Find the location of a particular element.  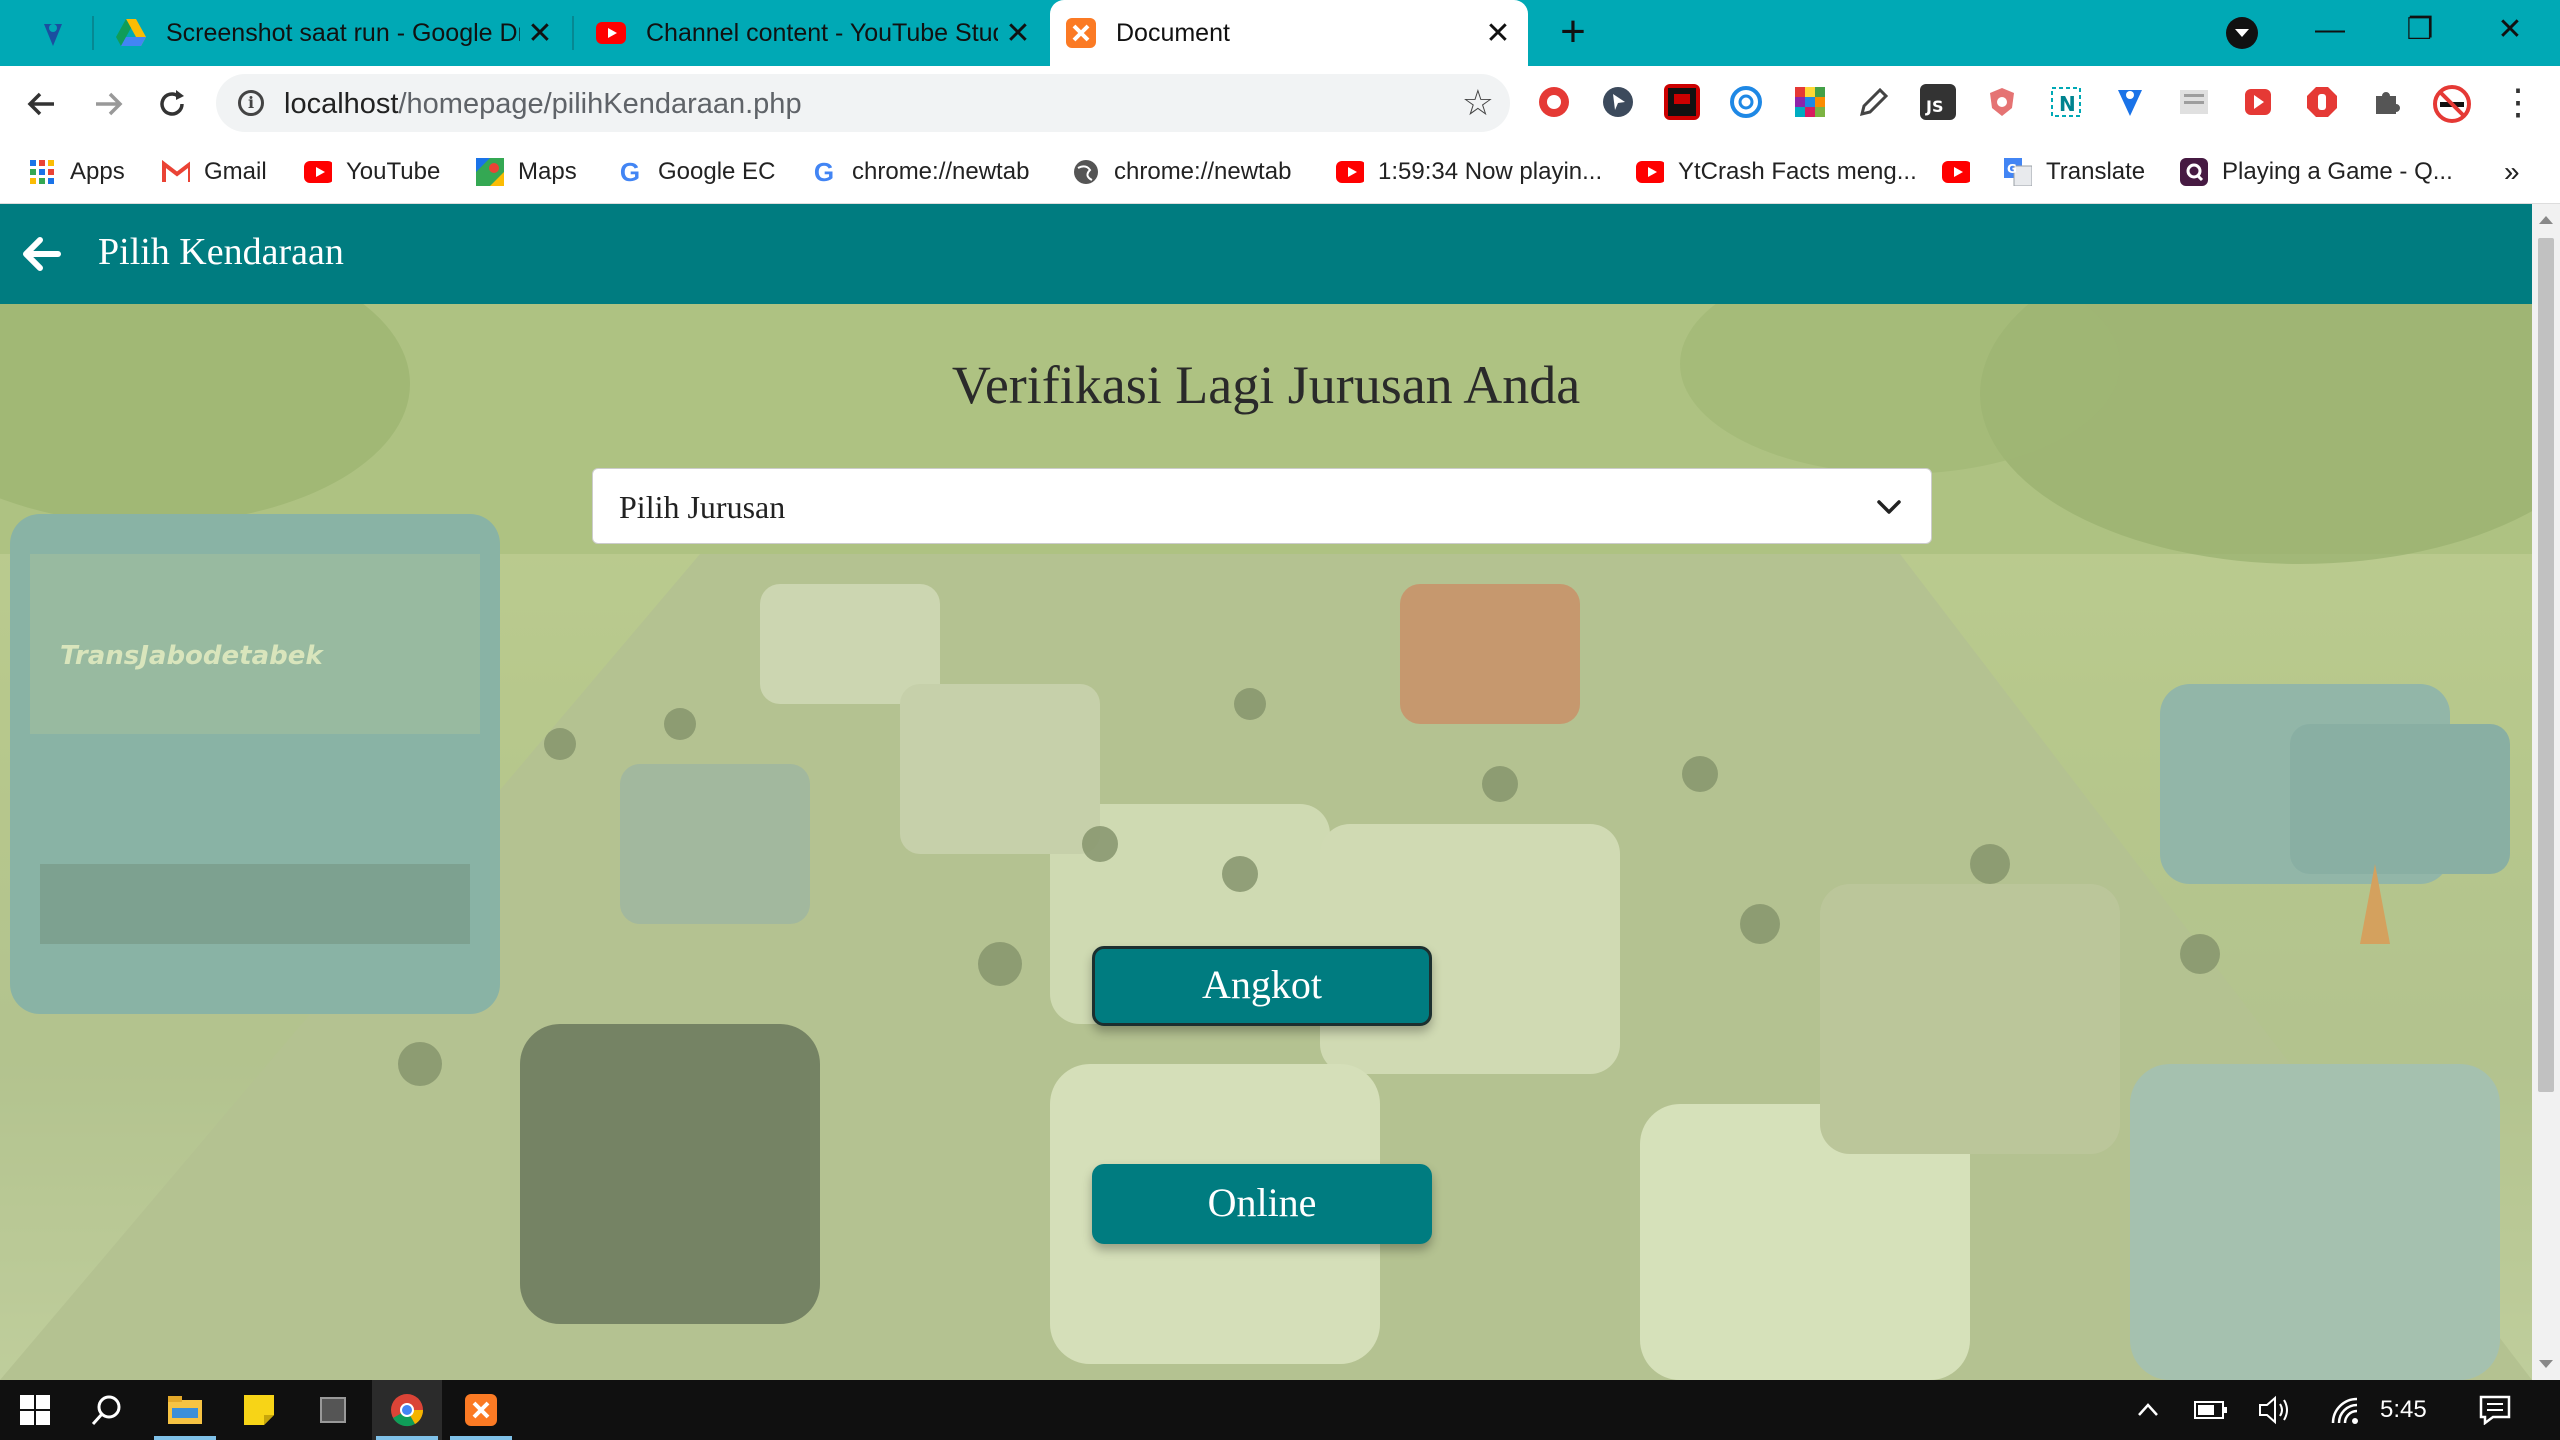

taskbar-chrome is located at coordinates (407, 1410).